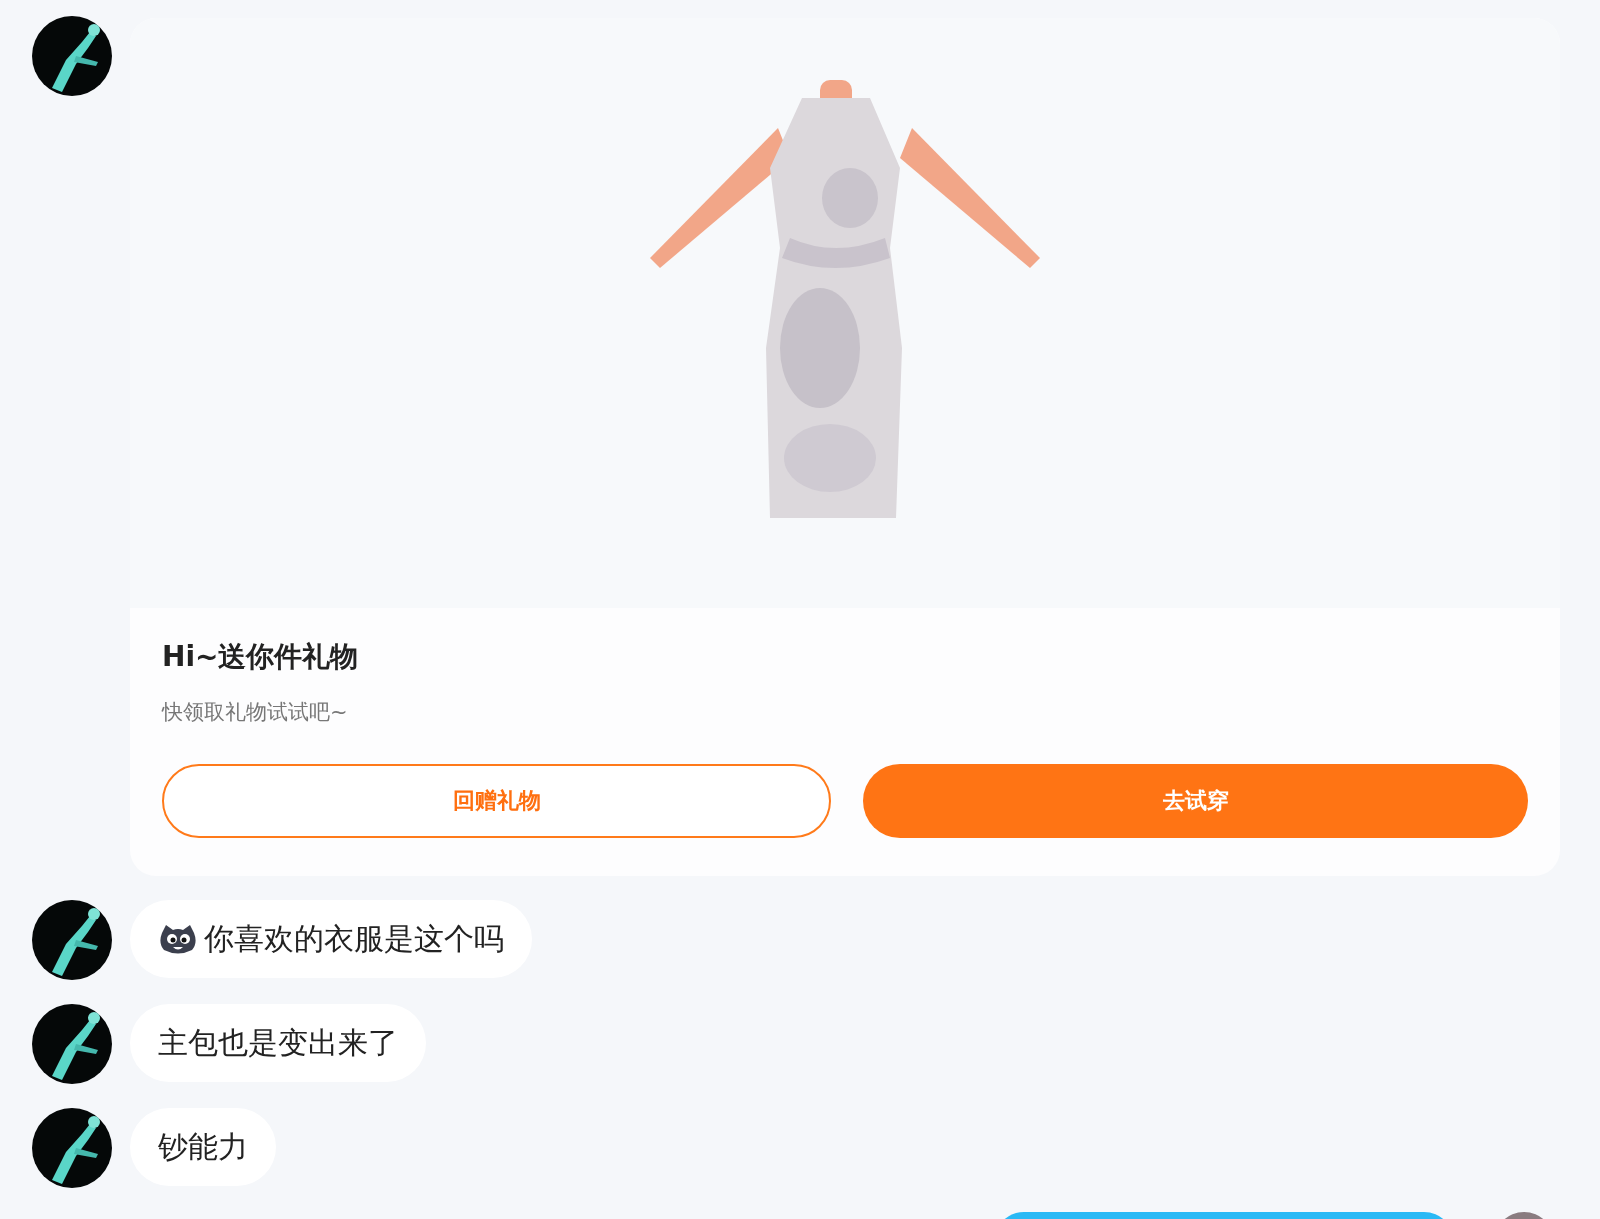  What do you see at coordinates (496, 801) in the screenshot?
I see `return-gift-button: 回赠礼物` at bounding box center [496, 801].